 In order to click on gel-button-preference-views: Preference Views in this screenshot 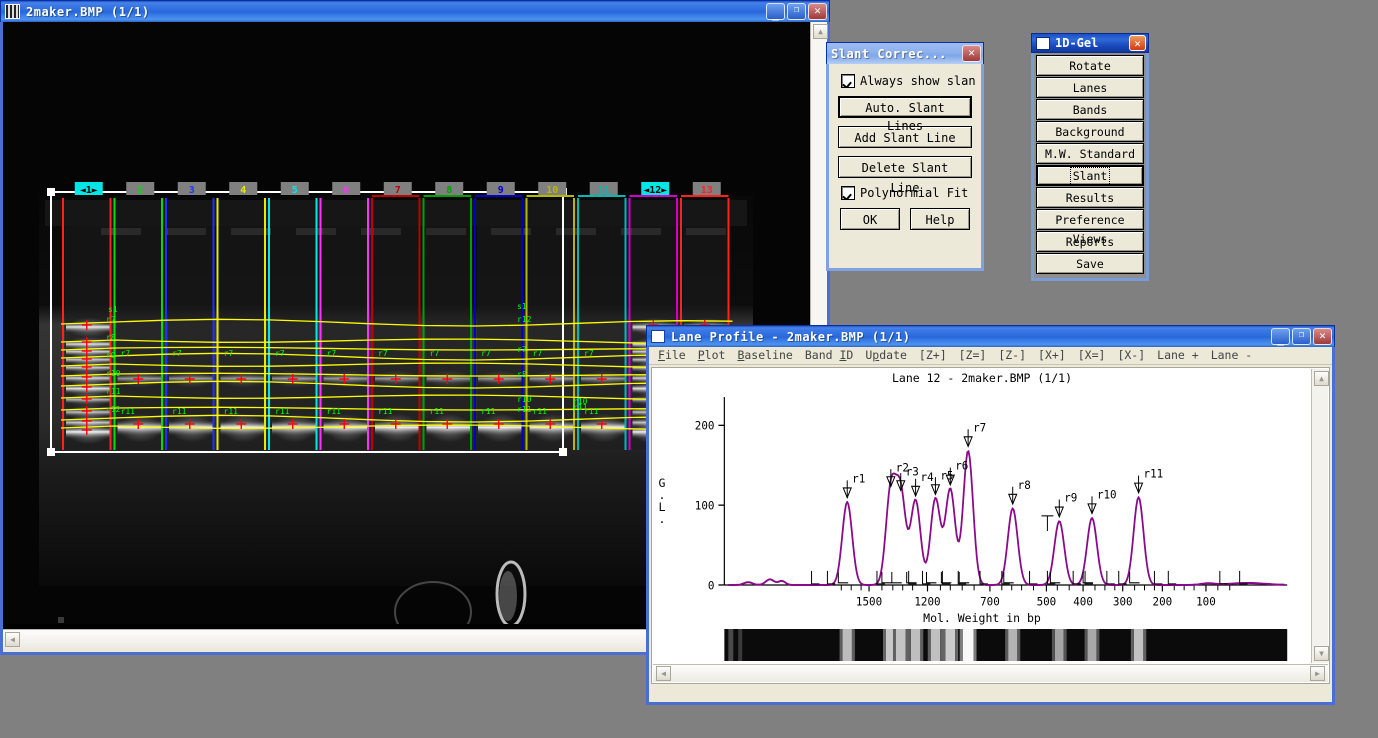, I will do `click(1090, 227)`.